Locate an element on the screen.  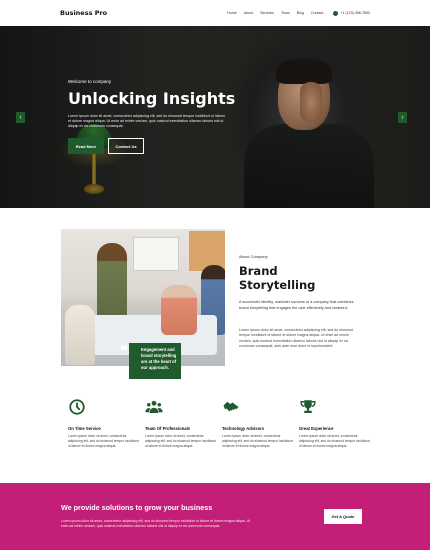
chevron-left-icon: ‹ is located at coordinates (20, 117).